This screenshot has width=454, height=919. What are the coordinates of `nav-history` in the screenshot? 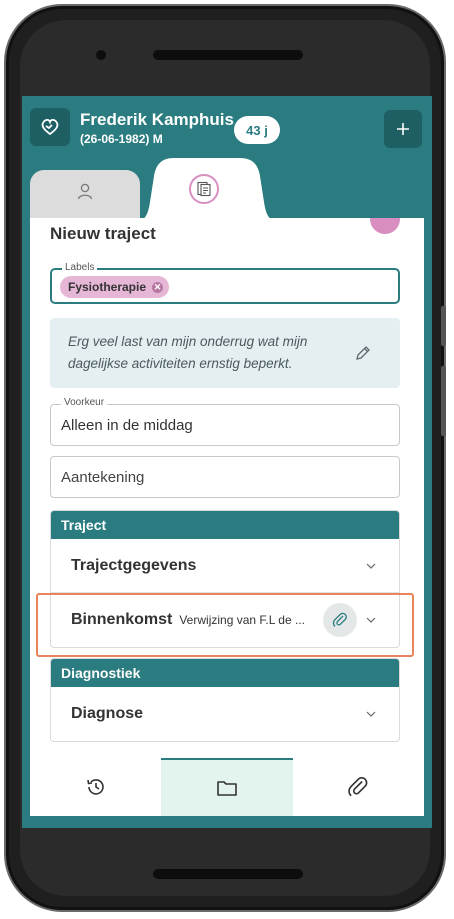 It's located at (95, 787).